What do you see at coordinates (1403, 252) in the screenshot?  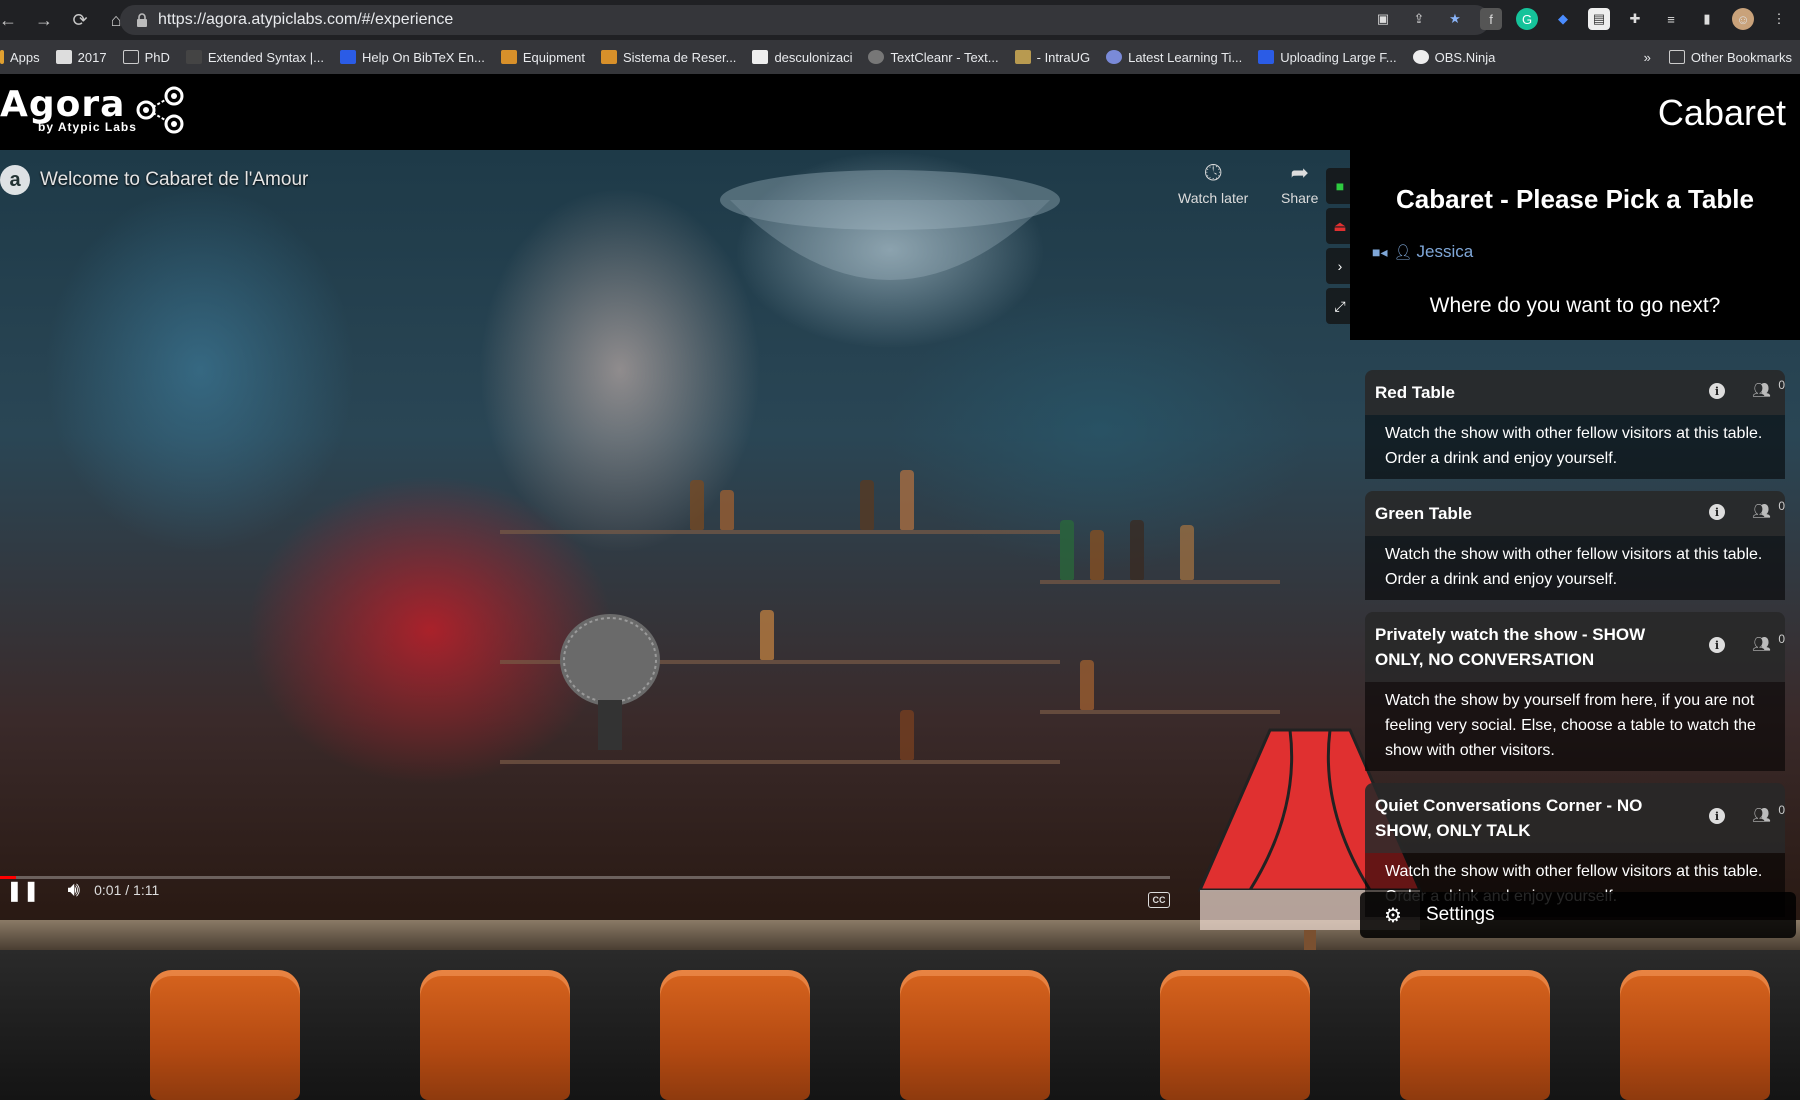 I see `person-icon: 👤︎` at bounding box center [1403, 252].